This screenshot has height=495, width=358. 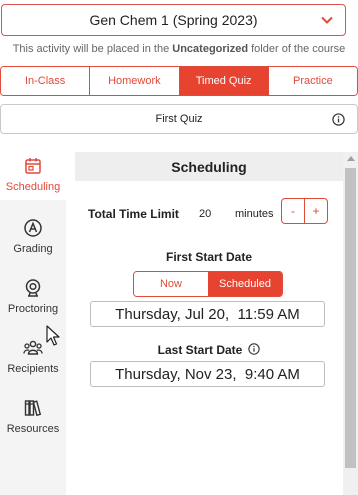 I want to click on total-time-unit: minutes, so click(x=254, y=214).